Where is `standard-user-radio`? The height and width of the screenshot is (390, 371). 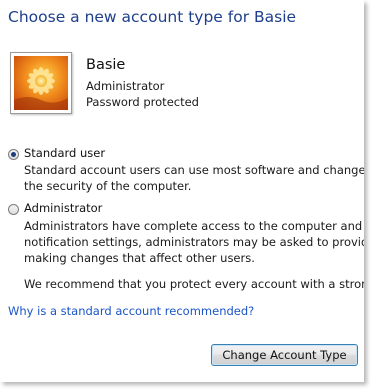 standard-user-radio is located at coordinates (13, 154).